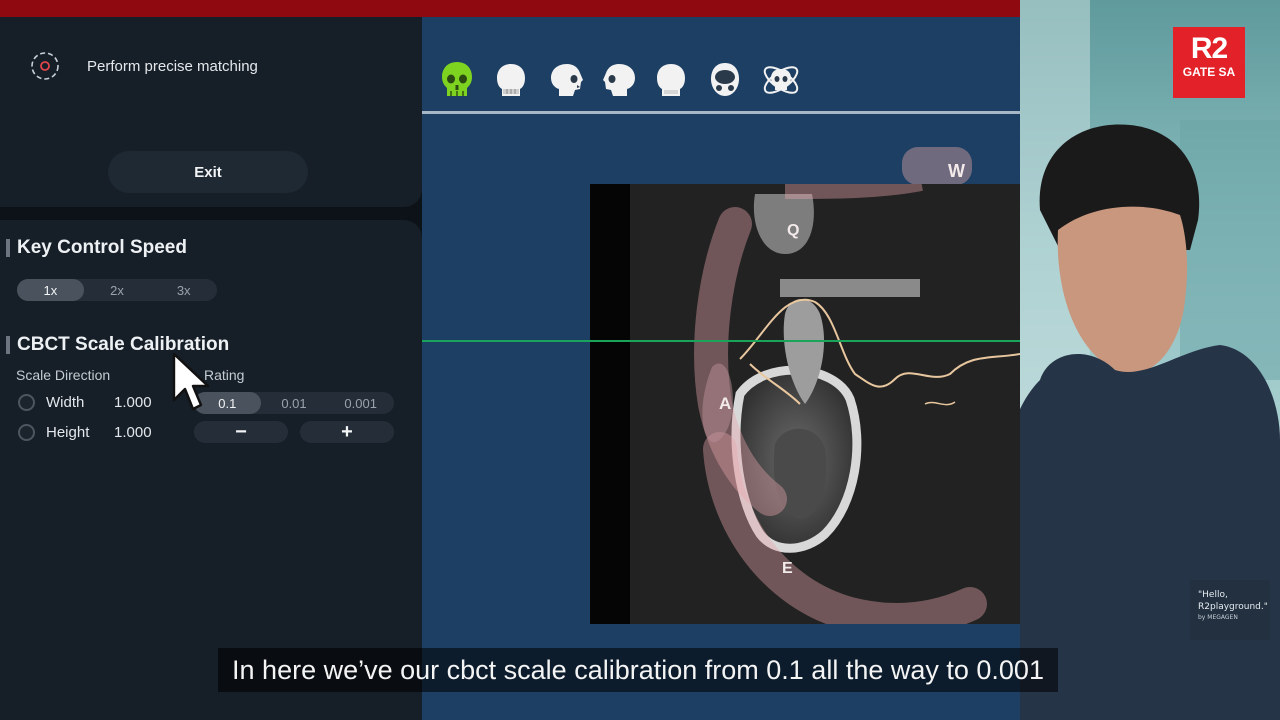 This screenshot has height=720, width=1280. What do you see at coordinates (1213, 595) in the screenshot?
I see `shirt-text-line1: "Hello,` at bounding box center [1213, 595].